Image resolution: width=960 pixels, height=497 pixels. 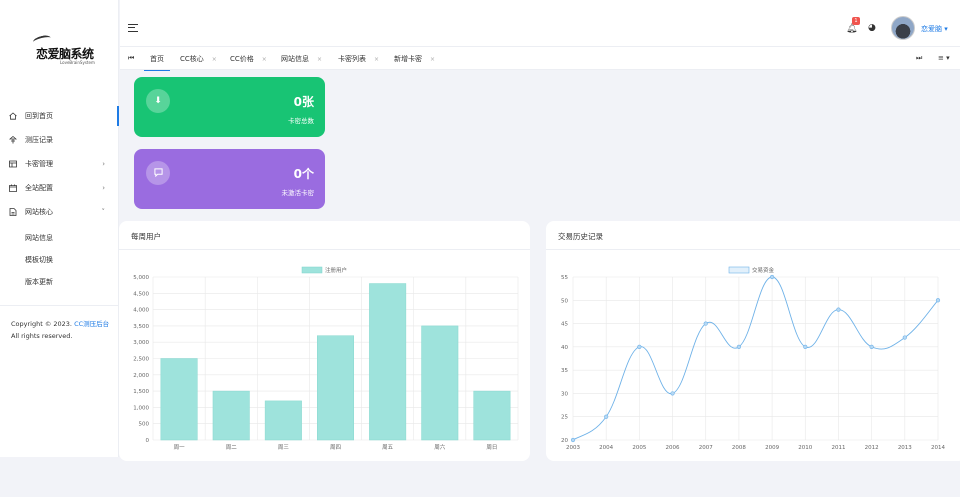 What do you see at coordinates (141, 343) in the screenshot?
I see `y-tick-label: 3,000` at bounding box center [141, 343].